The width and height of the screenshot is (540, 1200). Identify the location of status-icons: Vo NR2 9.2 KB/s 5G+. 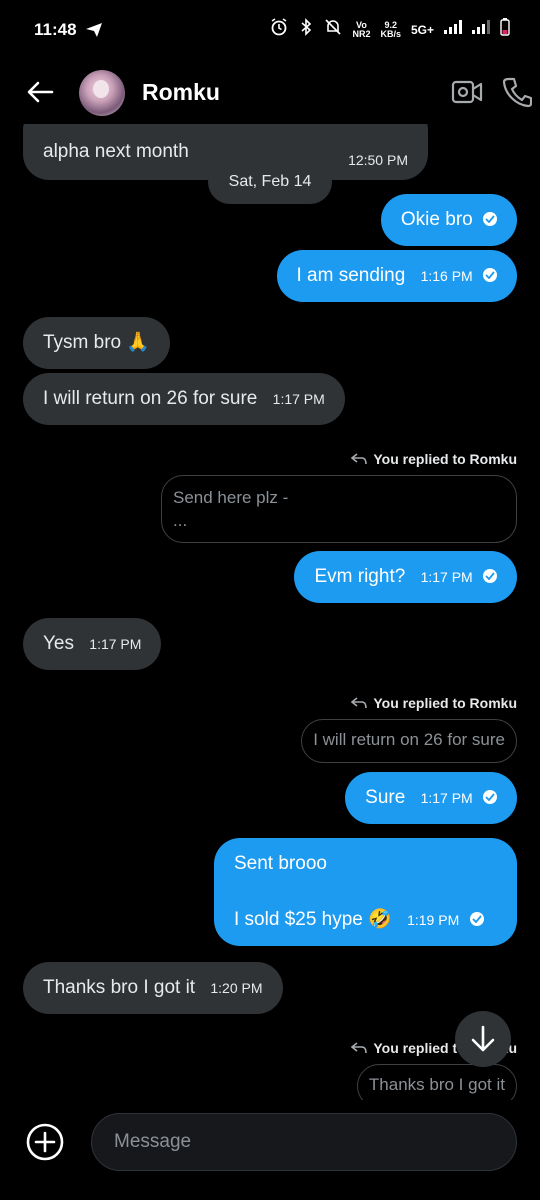
(390, 29).